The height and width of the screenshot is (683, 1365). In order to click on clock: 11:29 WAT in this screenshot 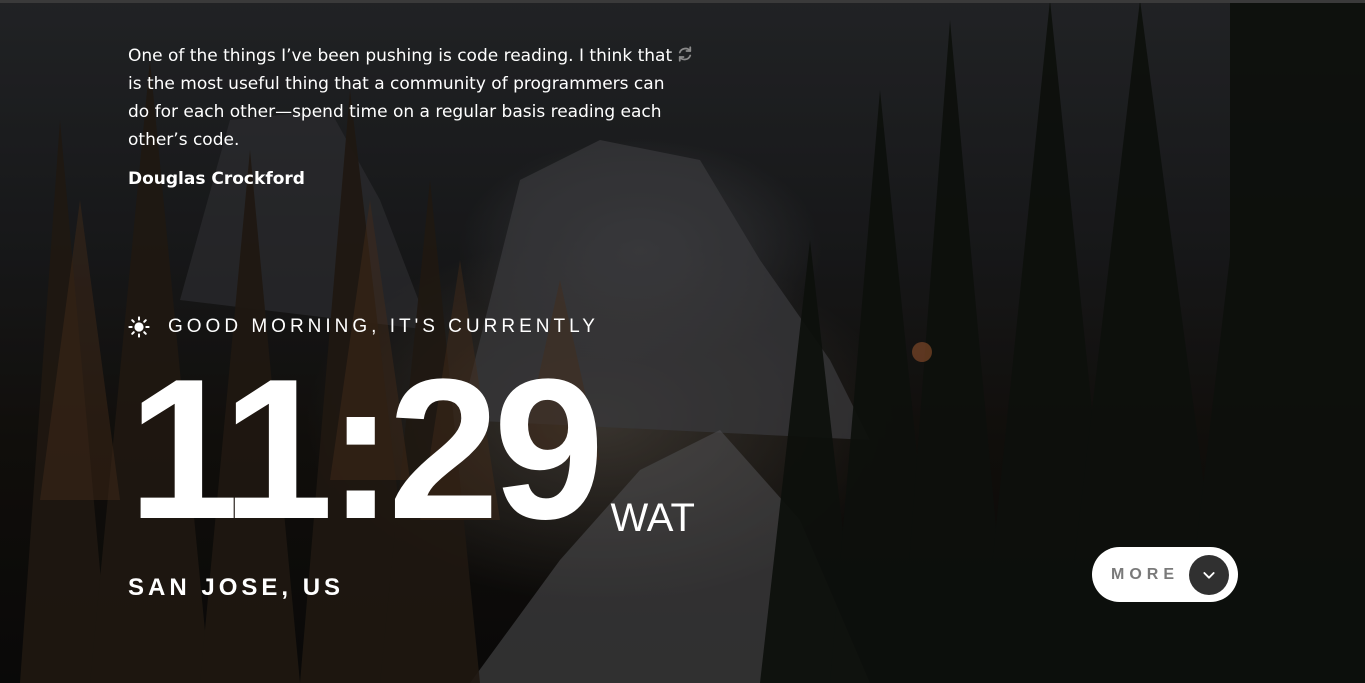, I will do `click(411, 449)`.